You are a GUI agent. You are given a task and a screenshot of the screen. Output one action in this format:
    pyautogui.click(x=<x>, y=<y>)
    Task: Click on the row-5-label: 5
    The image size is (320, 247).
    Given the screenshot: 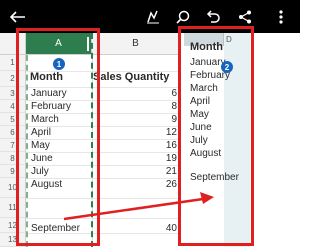 What is the action you would take?
    pyautogui.click(x=12, y=119)
    